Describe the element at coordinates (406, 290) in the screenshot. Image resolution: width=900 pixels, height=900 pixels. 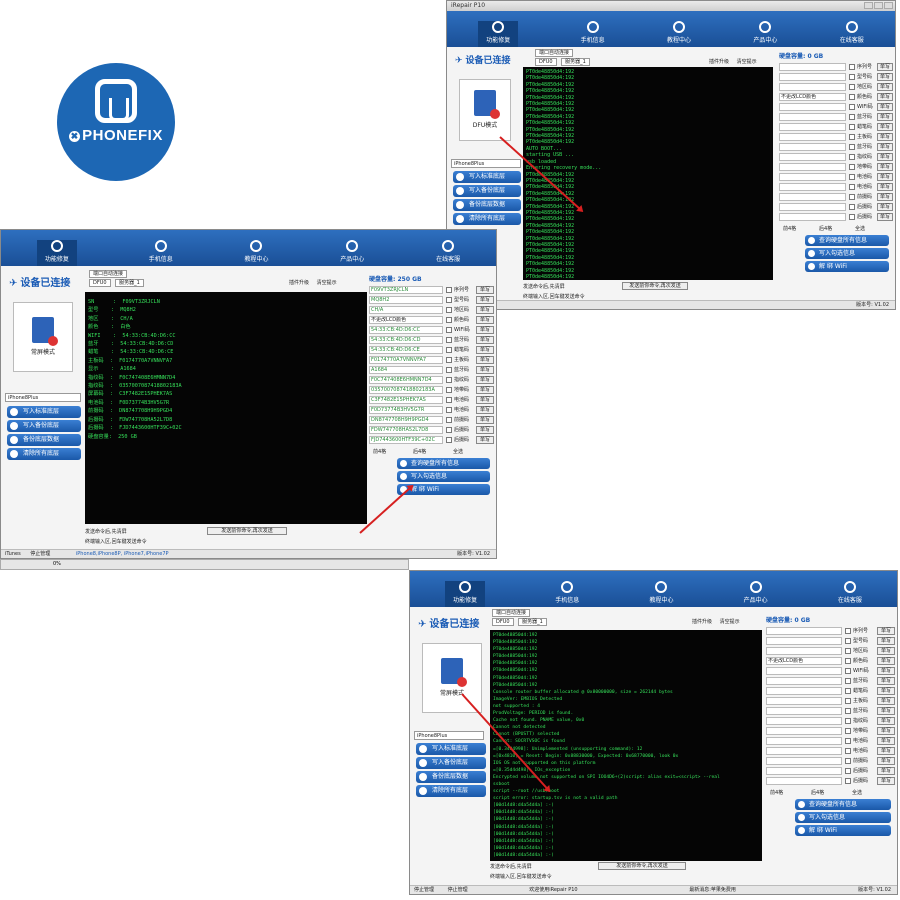
I see `field-value: F09VT3ZRJCLN` at that location.